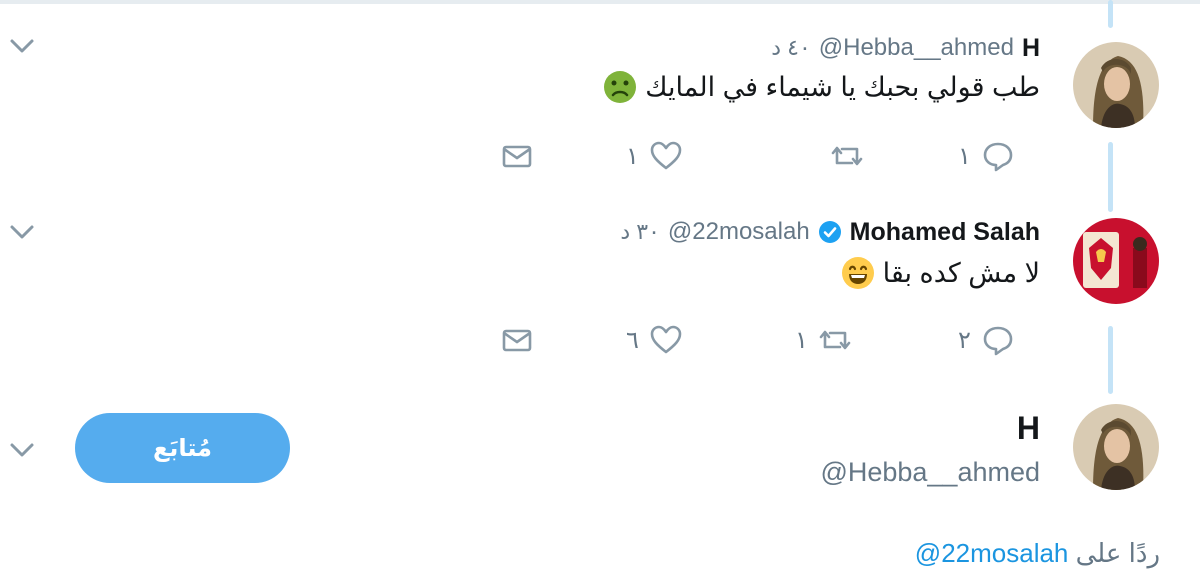 This screenshot has height=588, width=1200. I want to click on nauseated-face-icon, so click(620, 87).